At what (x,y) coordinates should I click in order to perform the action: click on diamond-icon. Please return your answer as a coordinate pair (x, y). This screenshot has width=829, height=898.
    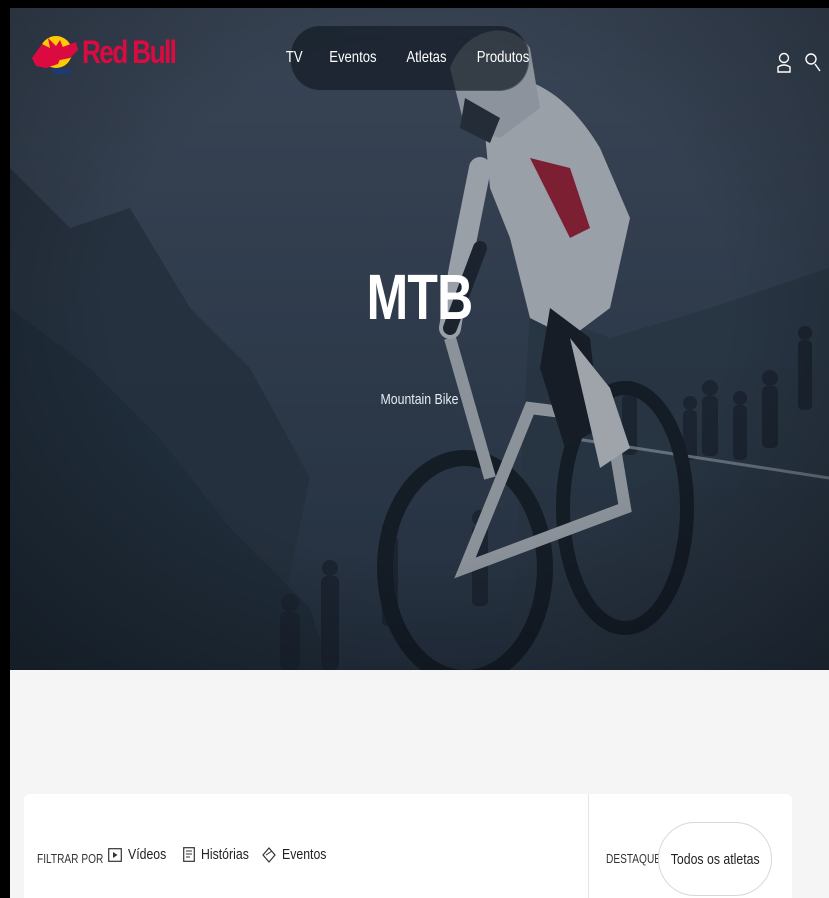
    Looking at the image, I should click on (269, 854).